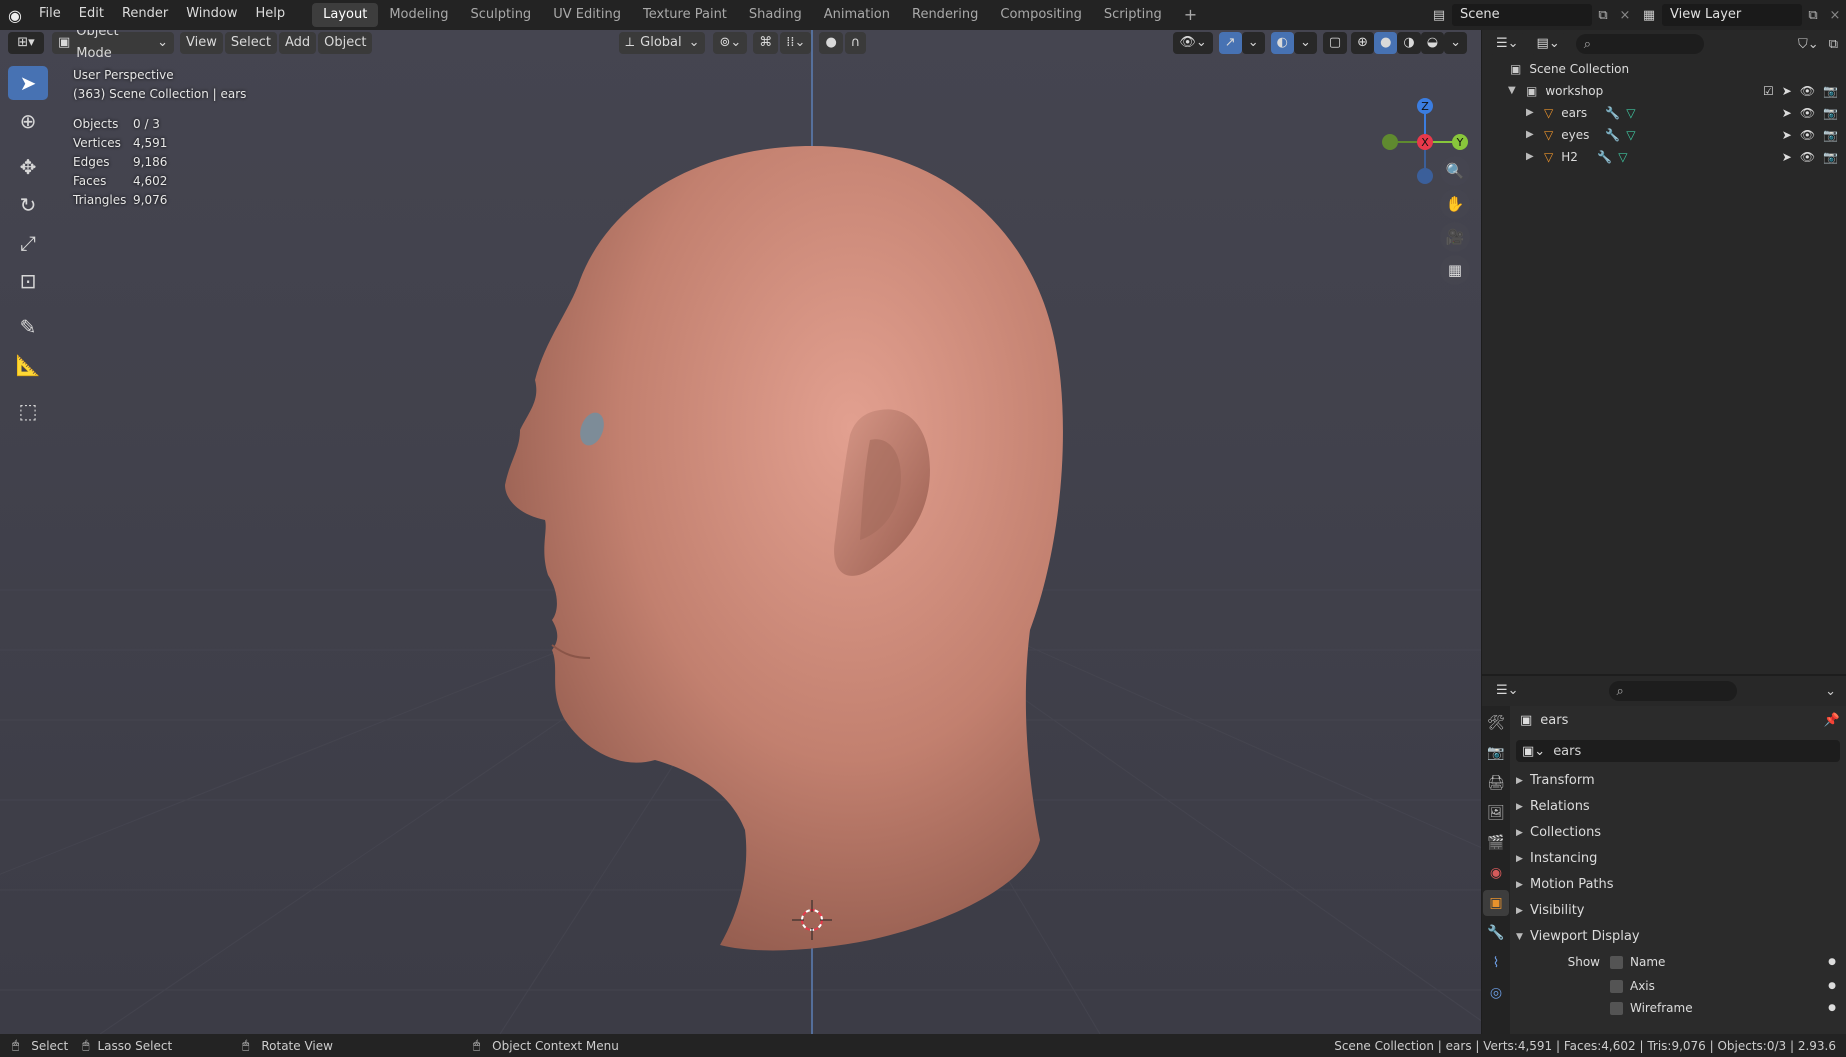  I want to click on pan-hand-icon: ✋, so click(1455, 204).